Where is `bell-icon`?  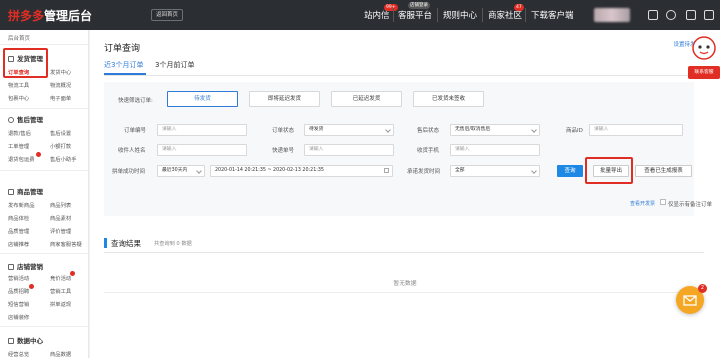
bell-icon is located at coordinates (671, 15).